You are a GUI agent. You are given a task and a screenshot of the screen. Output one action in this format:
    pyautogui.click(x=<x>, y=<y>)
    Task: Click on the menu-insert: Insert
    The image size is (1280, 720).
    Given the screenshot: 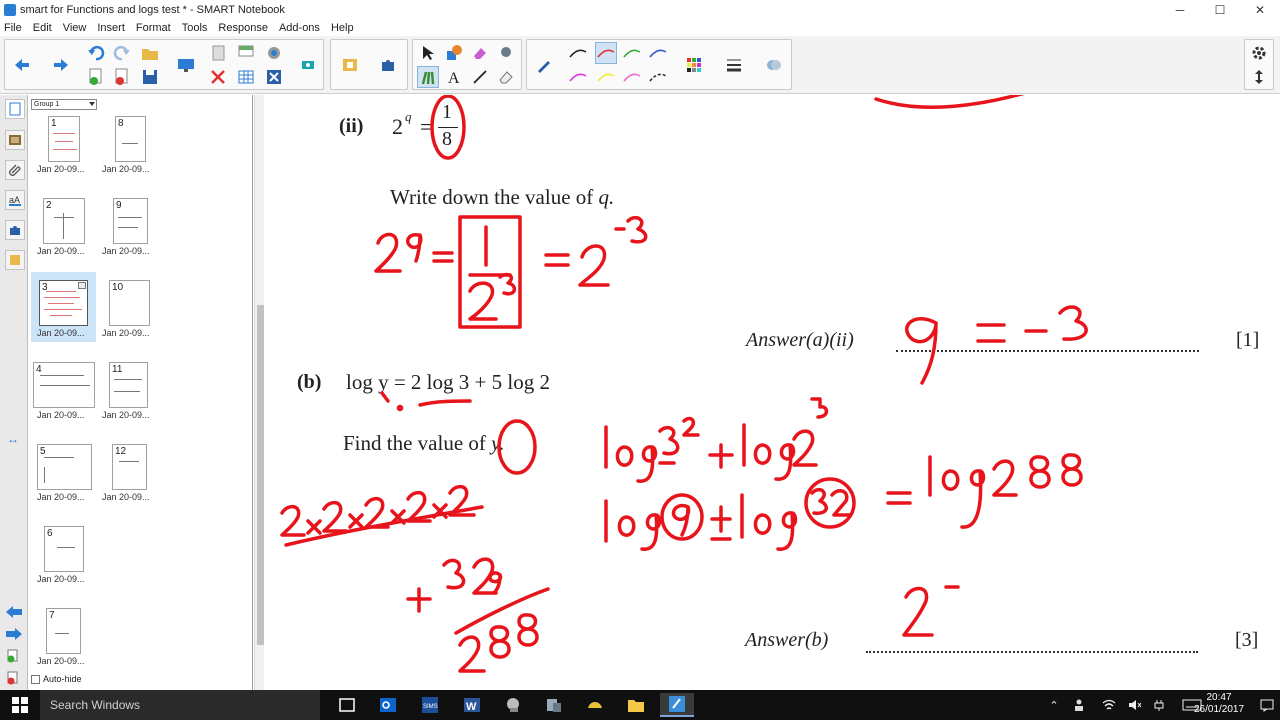 What is the action you would take?
    pyautogui.click(x=111, y=28)
    